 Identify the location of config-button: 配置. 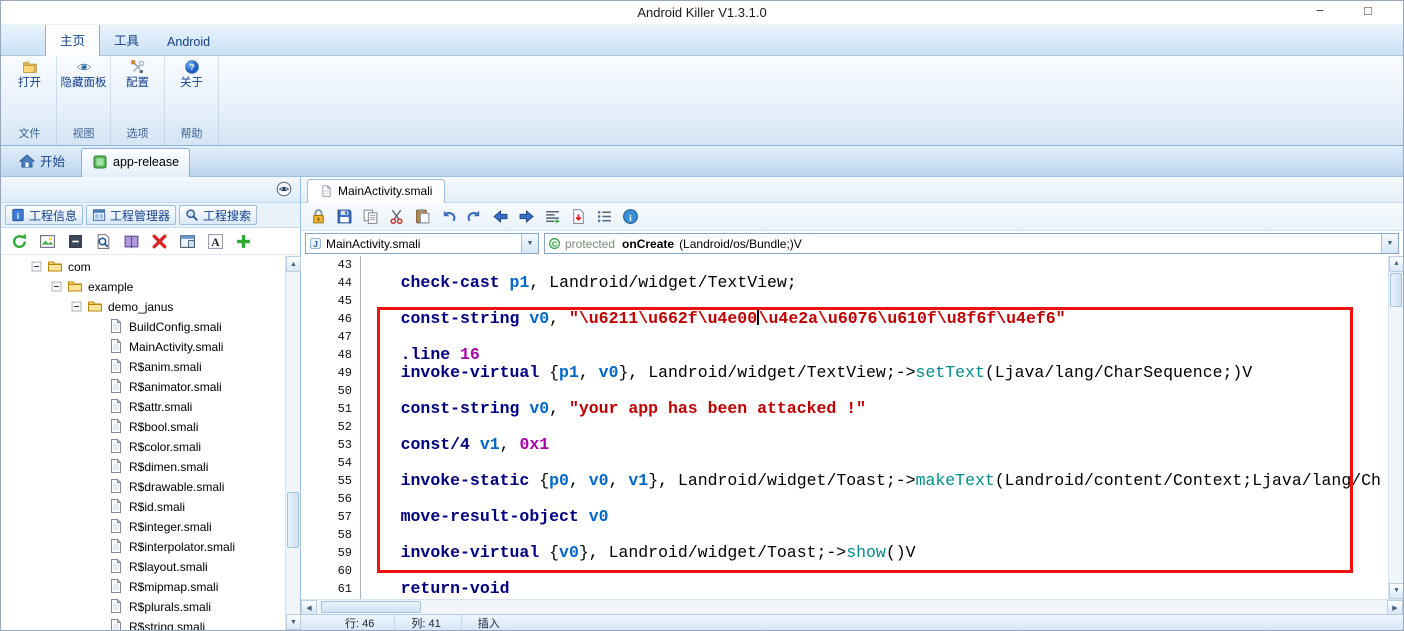
(137, 81).